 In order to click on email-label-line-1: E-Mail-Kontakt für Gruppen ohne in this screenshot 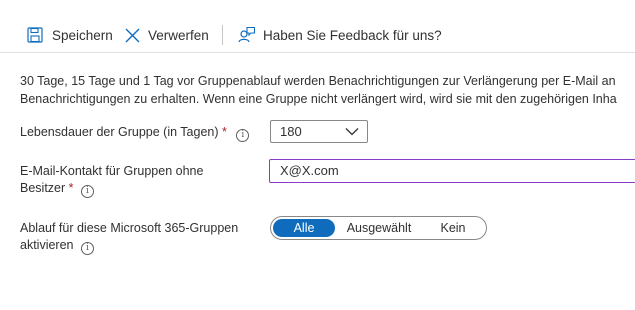, I will do `click(112, 171)`.